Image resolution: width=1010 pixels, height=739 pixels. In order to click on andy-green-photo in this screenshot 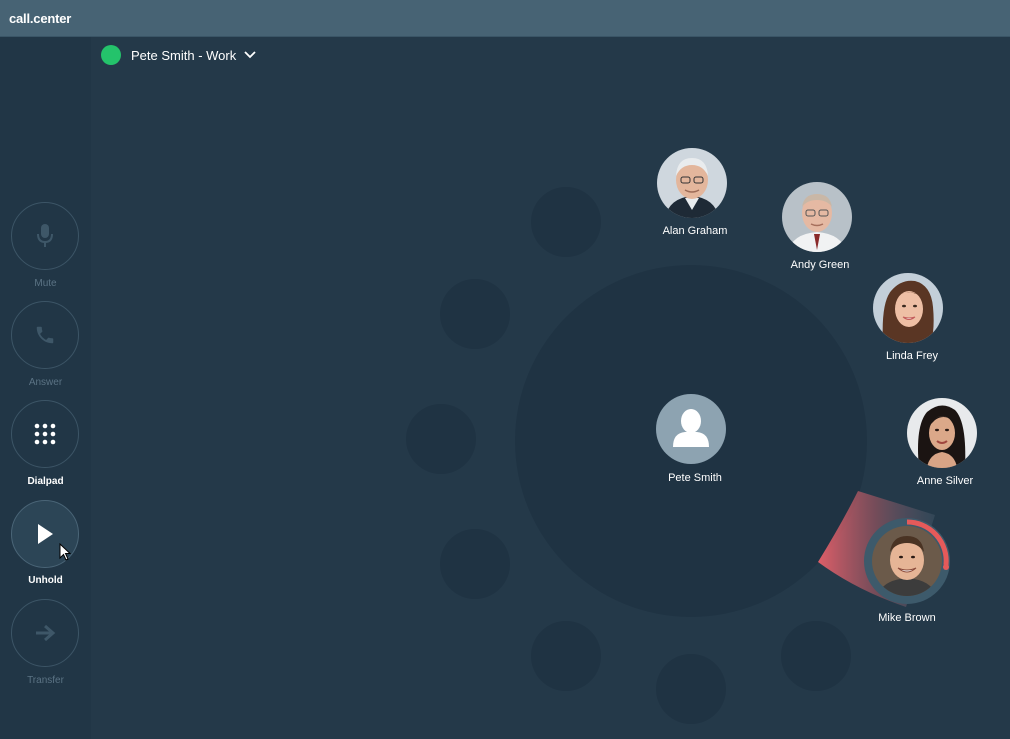, I will do `click(817, 217)`.